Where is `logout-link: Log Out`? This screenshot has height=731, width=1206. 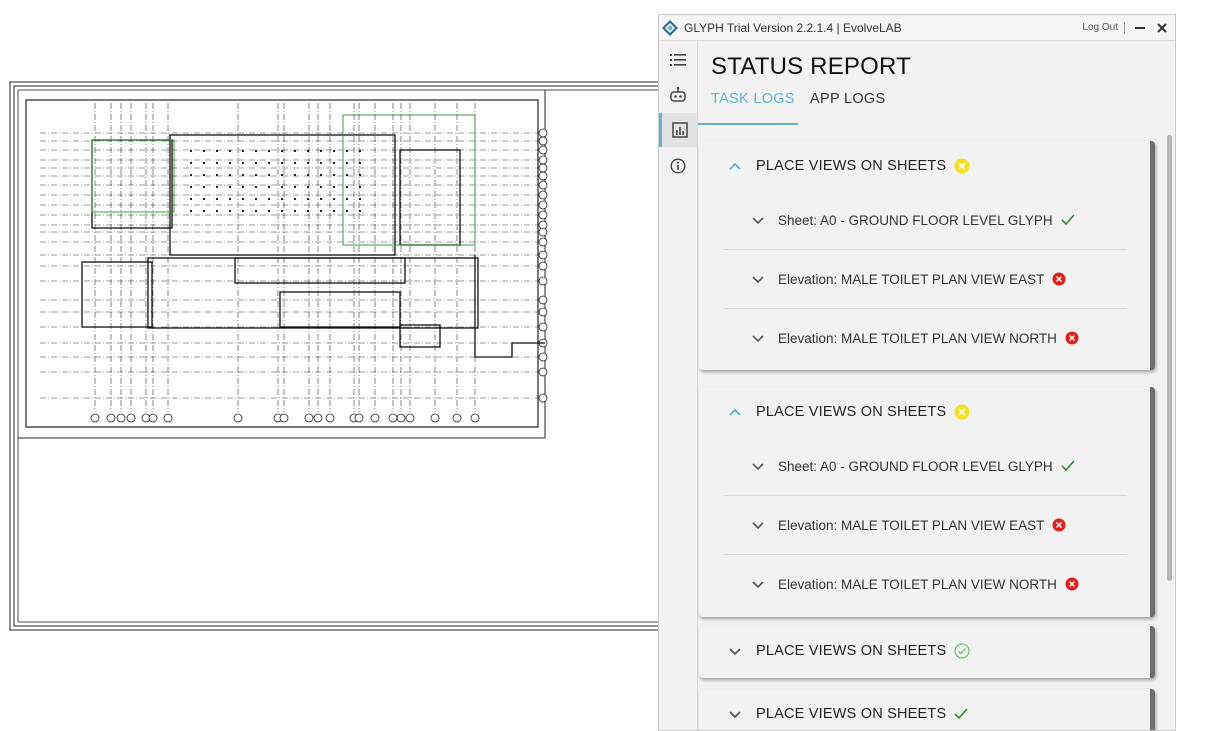
logout-link: Log Out is located at coordinates (1100, 27).